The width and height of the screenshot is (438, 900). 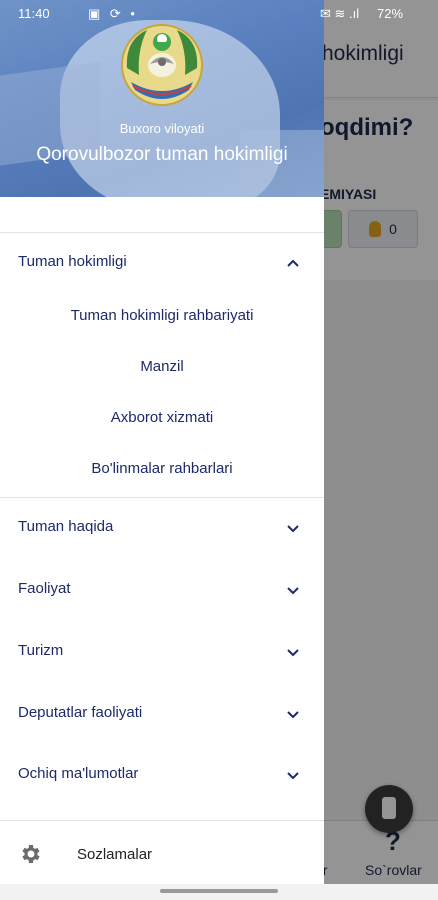 I want to click on notification-icons: ▣ ⟳ •, so click(x=113, y=13).